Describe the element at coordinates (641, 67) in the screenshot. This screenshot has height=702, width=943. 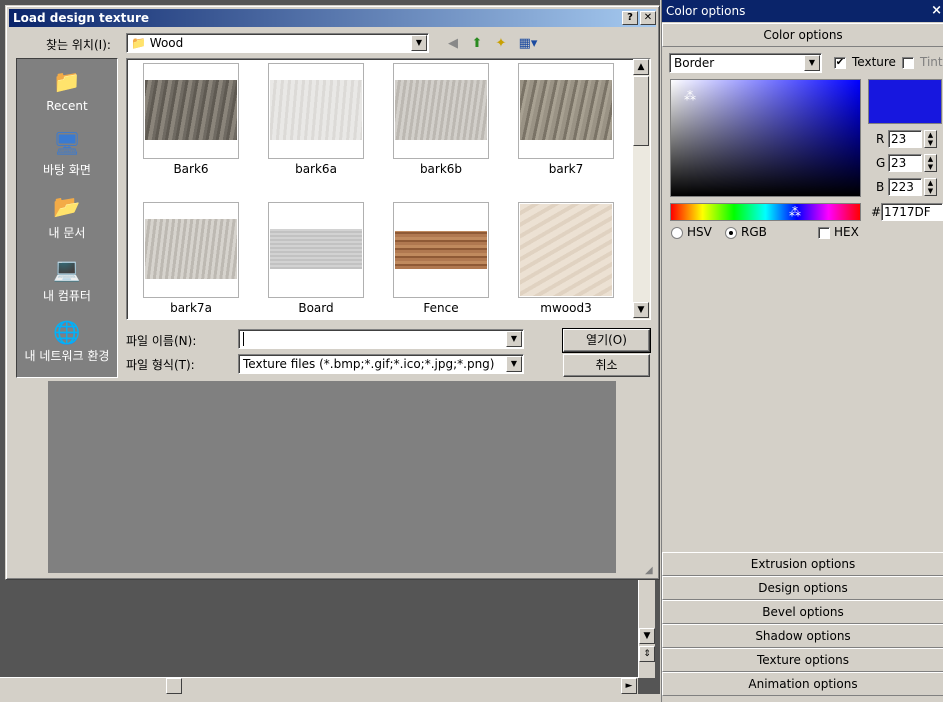
I see `scroll-up-button: ▲` at that location.